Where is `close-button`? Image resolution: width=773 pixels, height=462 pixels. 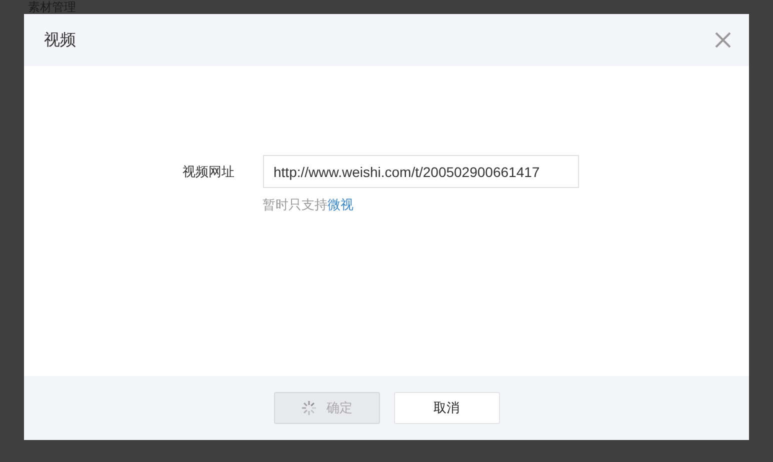 close-button is located at coordinates (723, 40).